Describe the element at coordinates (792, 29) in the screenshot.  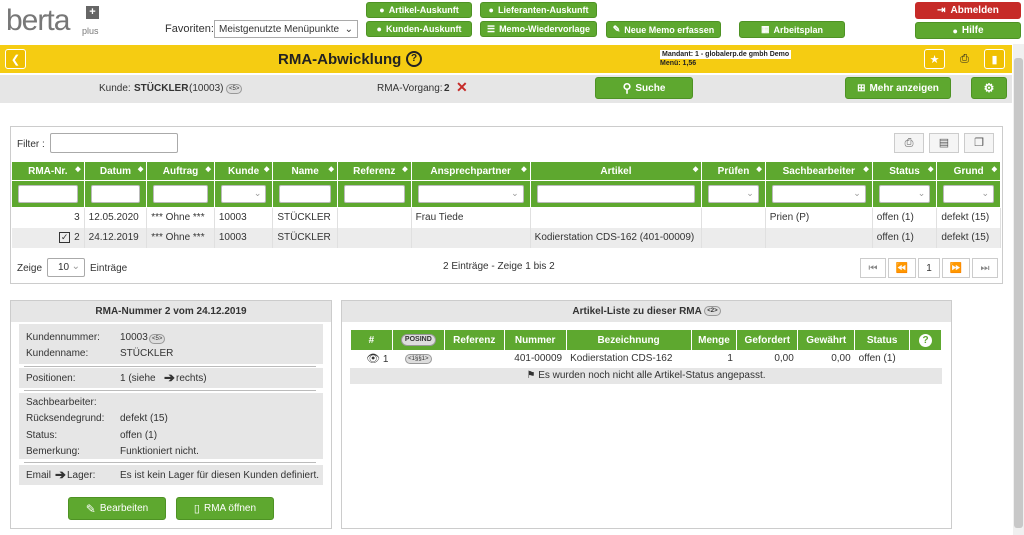
I see `arbeitsplan-button: ▦ Arbeitsplan` at that location.